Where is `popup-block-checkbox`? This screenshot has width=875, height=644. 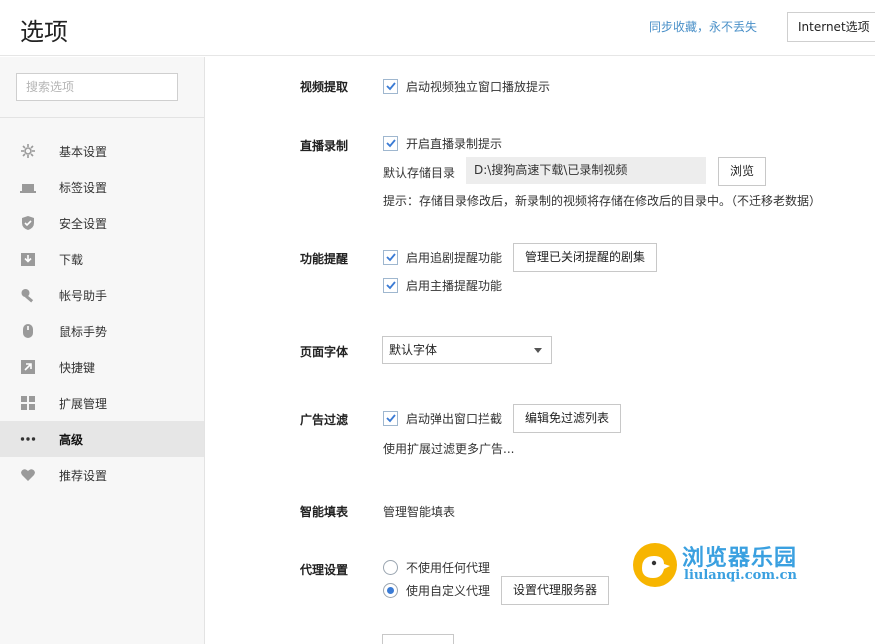 popup-block-checkbox is located at coordinates (390, 418).